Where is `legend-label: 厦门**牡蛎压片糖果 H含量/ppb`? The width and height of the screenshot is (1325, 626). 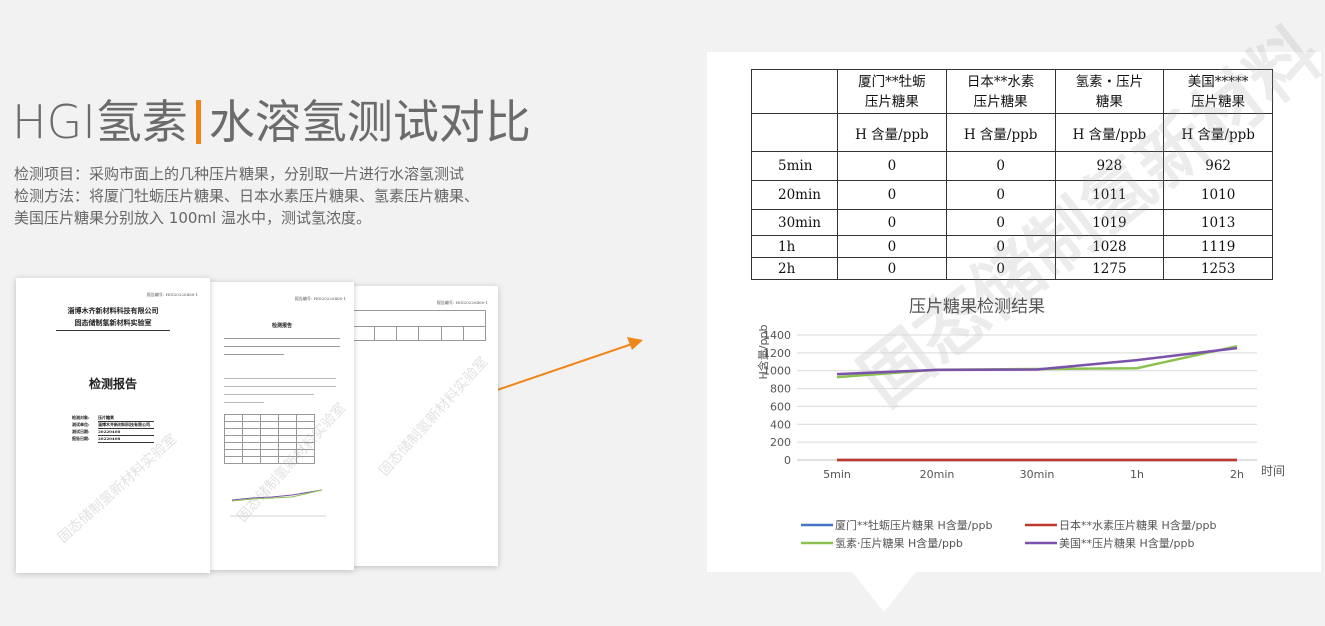
legend-label: 厦门**牡蛎压片糖果 H含量/ppb is located at coordinates (913, 525).